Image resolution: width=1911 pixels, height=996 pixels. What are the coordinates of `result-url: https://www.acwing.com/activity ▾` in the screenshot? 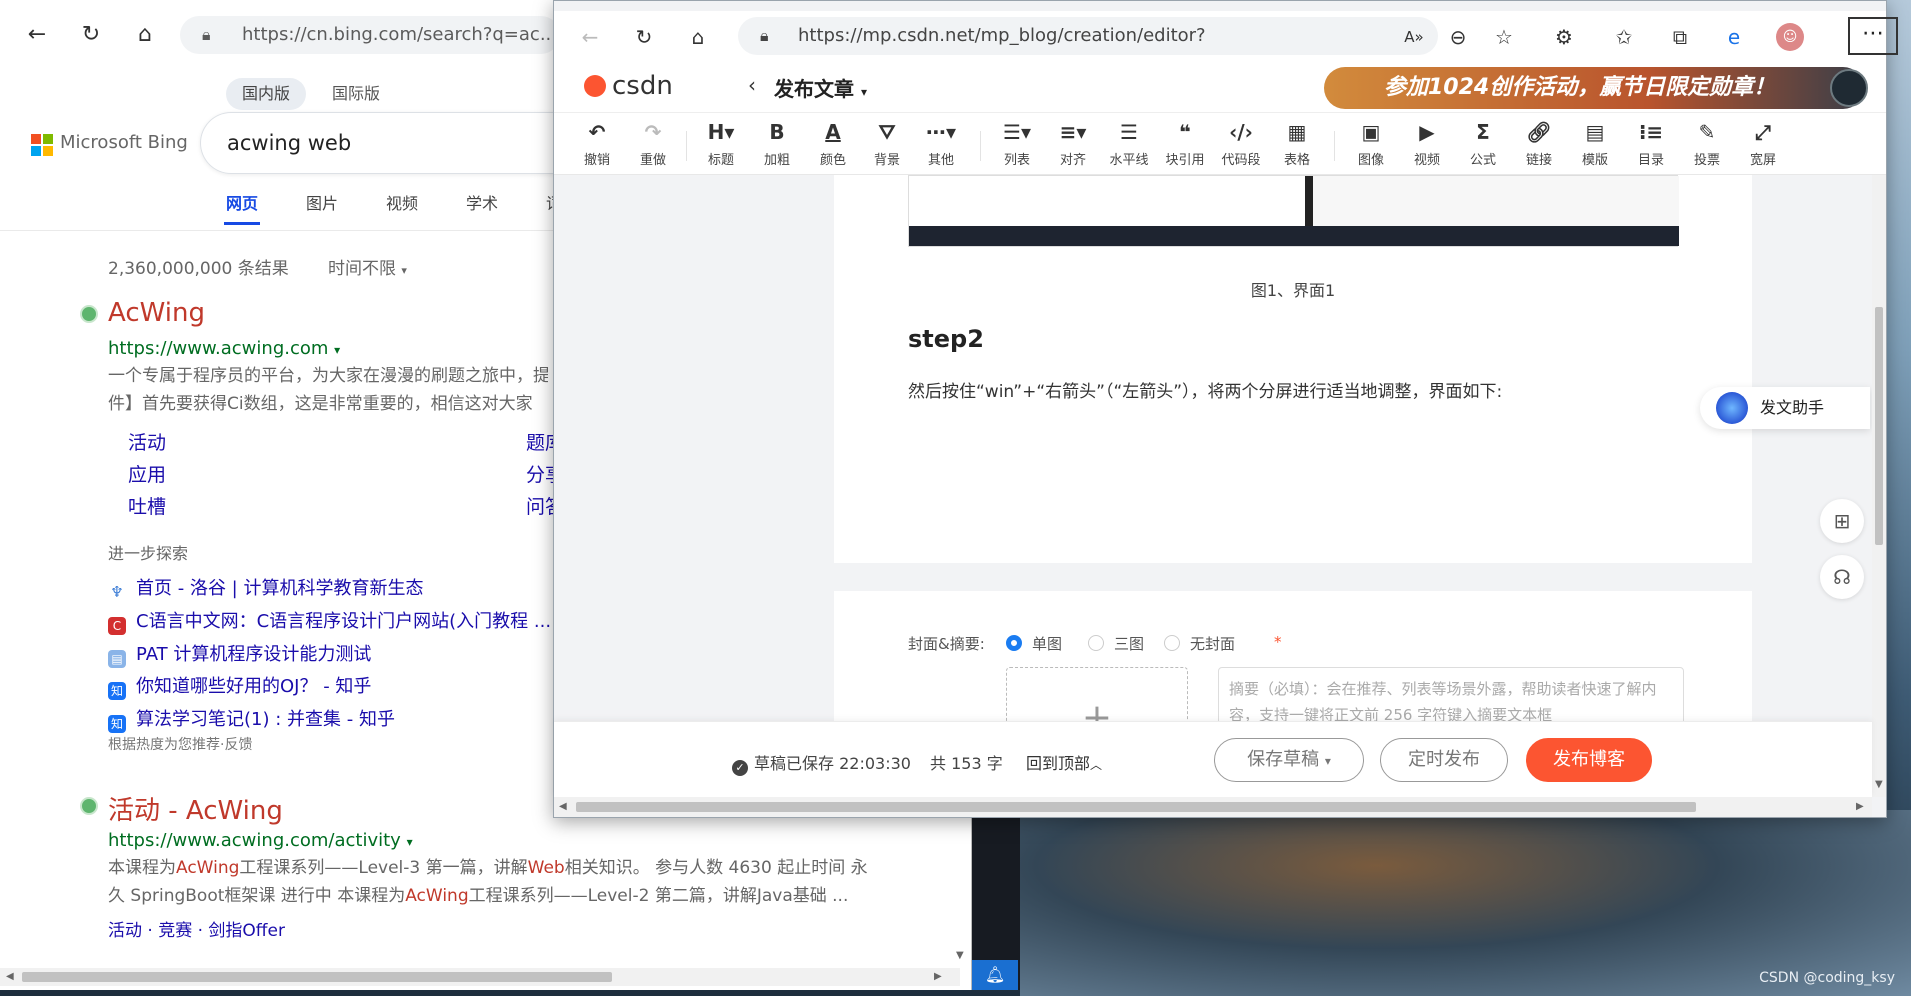 It's located at (260, 840).